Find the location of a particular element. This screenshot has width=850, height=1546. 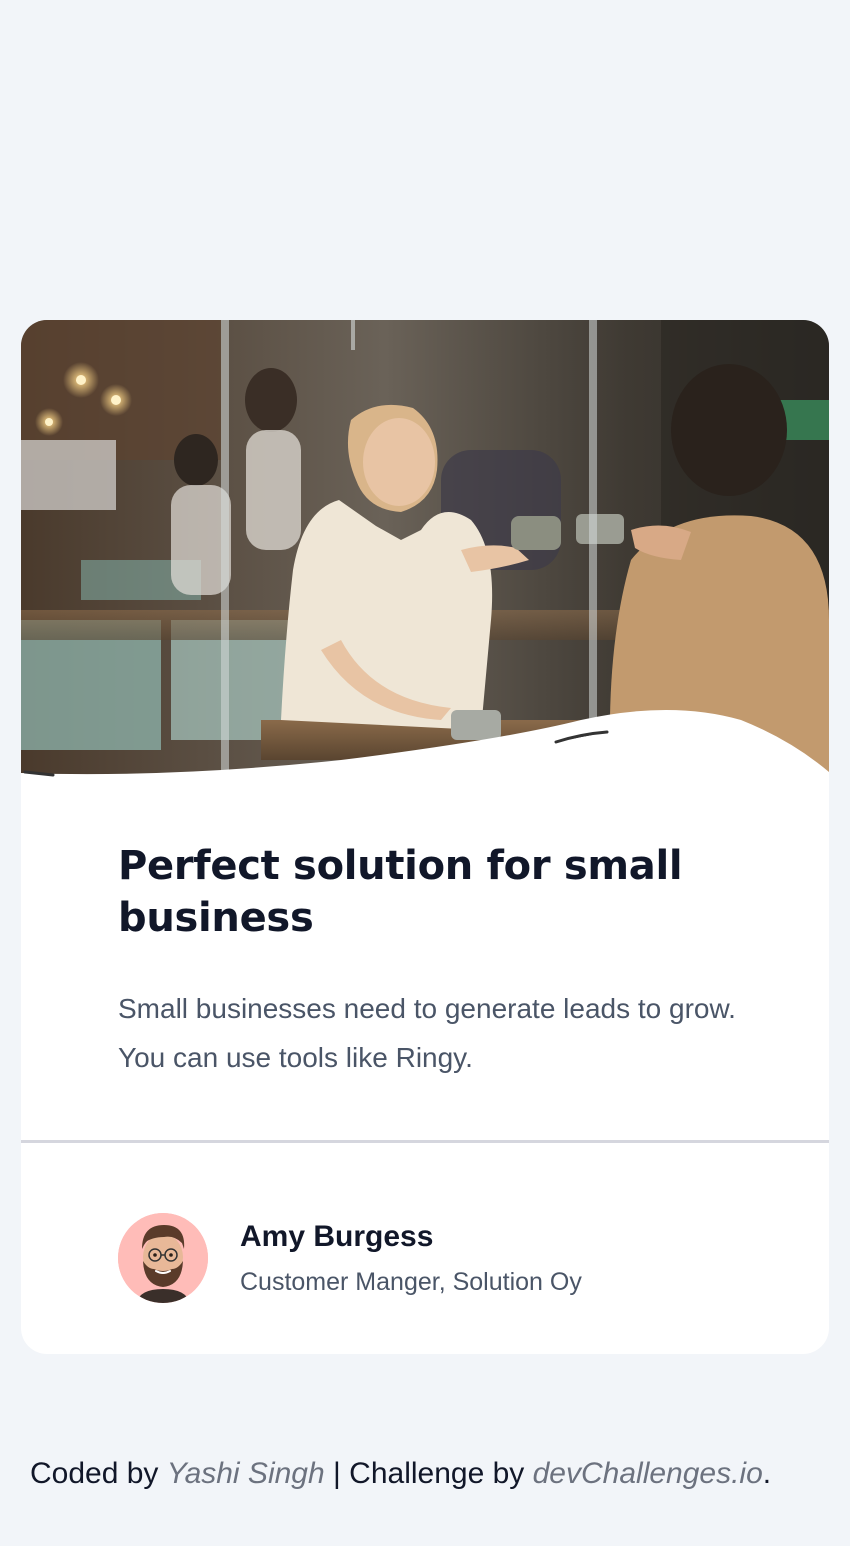

devchallenges-link: devChallenges.io is located at coordinates (648, 1473).